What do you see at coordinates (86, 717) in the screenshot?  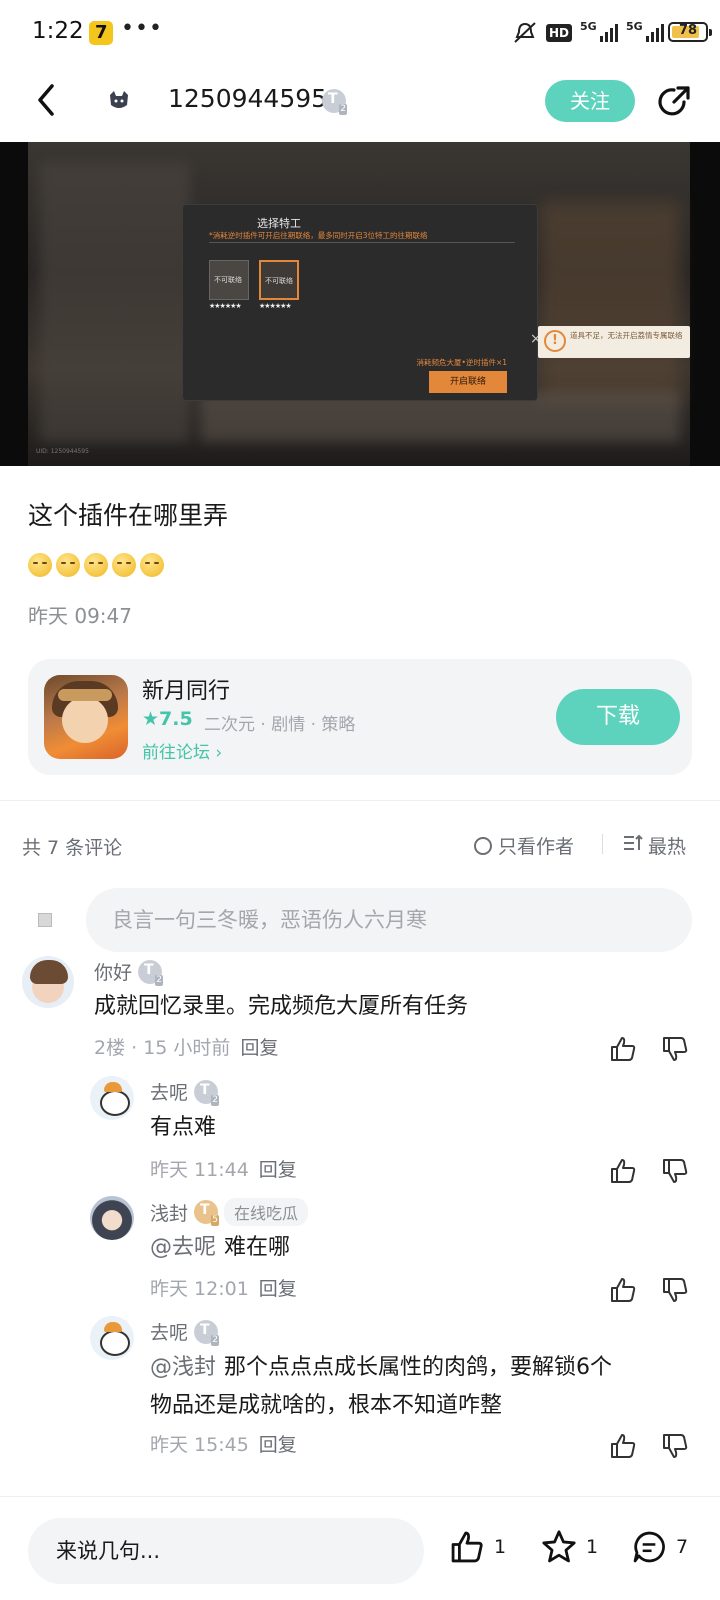 I see `game-app-icon` at bounding box center [86, 717].